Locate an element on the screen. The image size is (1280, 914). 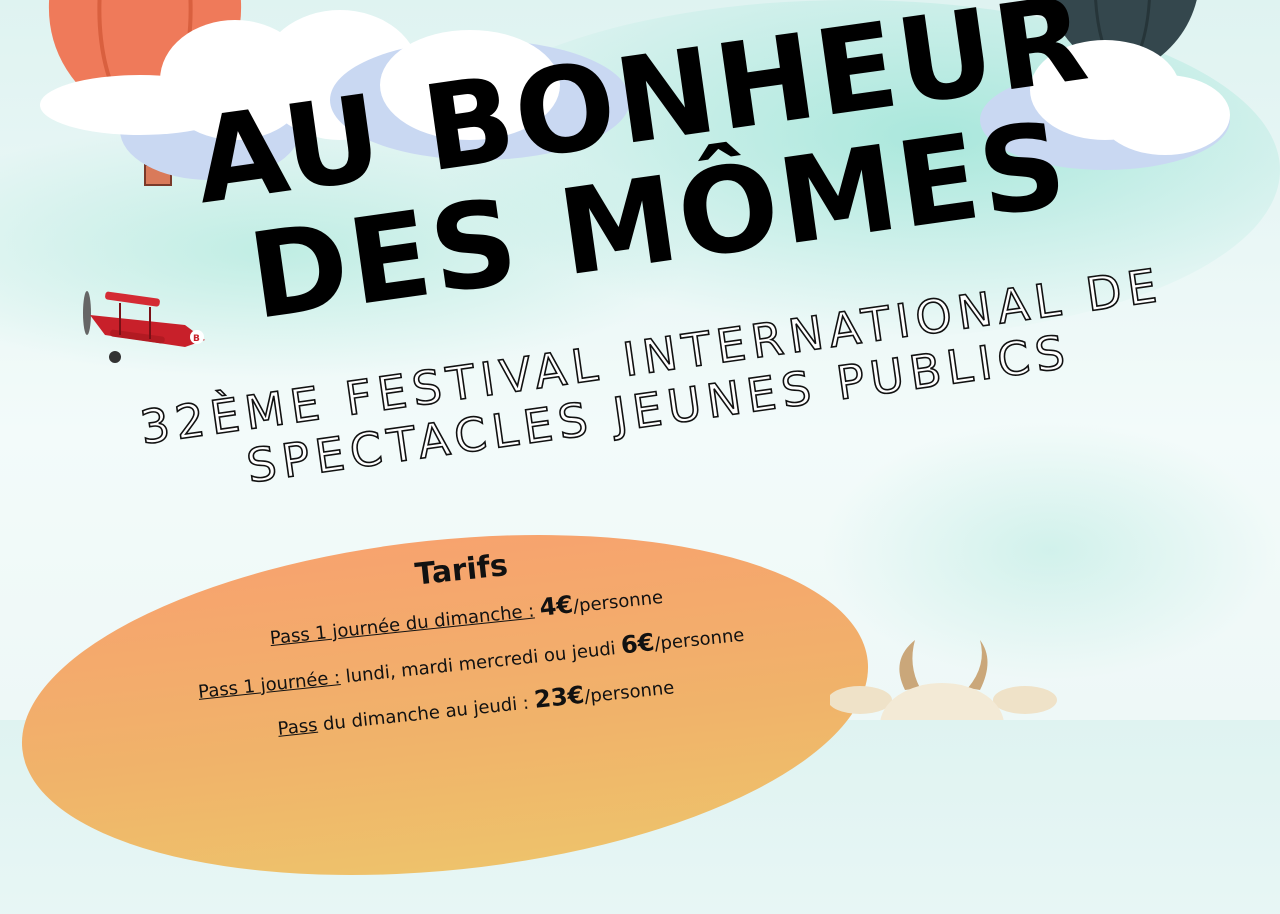
goat-head-icon is located at coordinates (943, 680).